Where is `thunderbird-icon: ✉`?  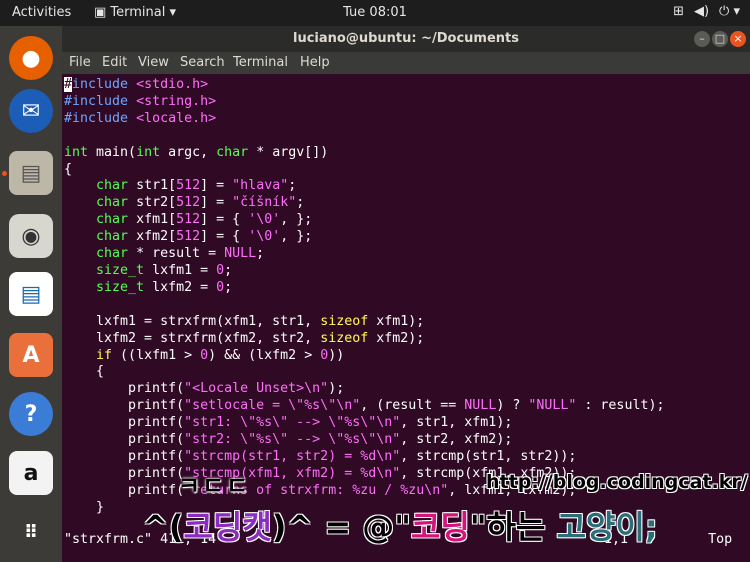 thunderbird-icon: ✉ is located at coordinates (31, 111).